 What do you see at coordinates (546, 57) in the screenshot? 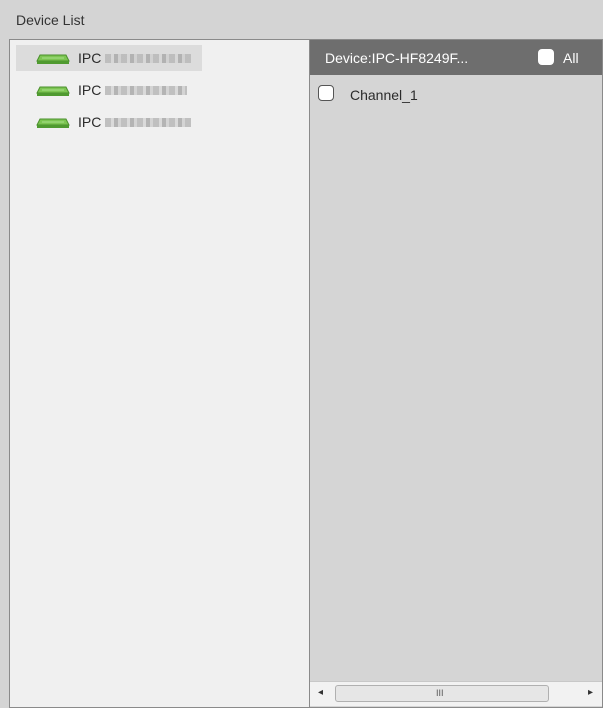
I see `select-all-checkbox` at bounding box center [546, 57].